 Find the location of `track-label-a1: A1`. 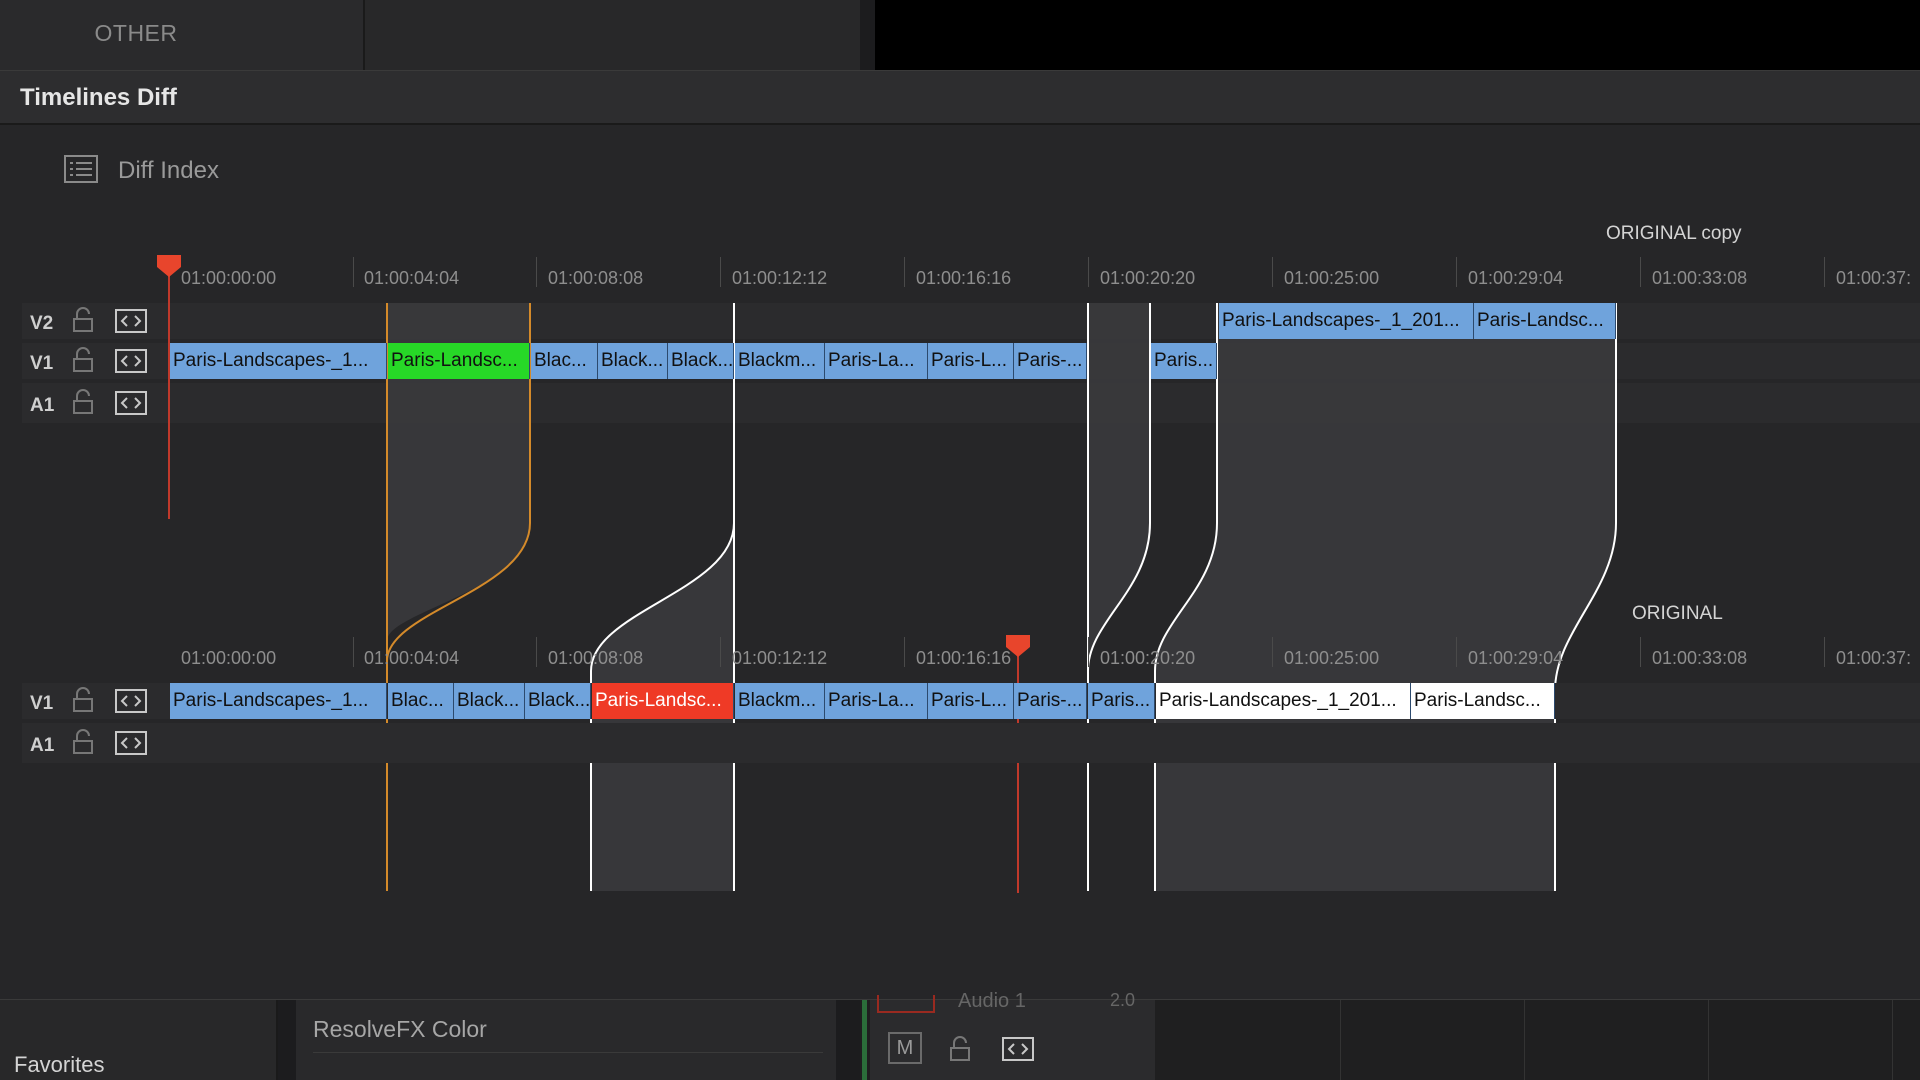

track-label-a1: A1 is located at coordinates (42, 745).